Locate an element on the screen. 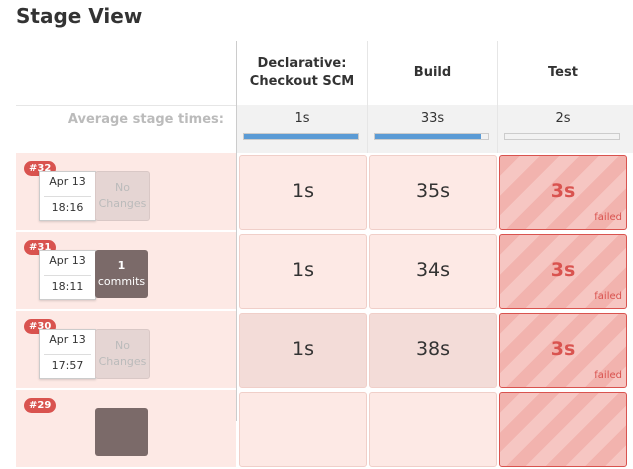 This screenshot has width=633, height=469. avg-cell-checkout: 1s is located at coordinates (302, 129).